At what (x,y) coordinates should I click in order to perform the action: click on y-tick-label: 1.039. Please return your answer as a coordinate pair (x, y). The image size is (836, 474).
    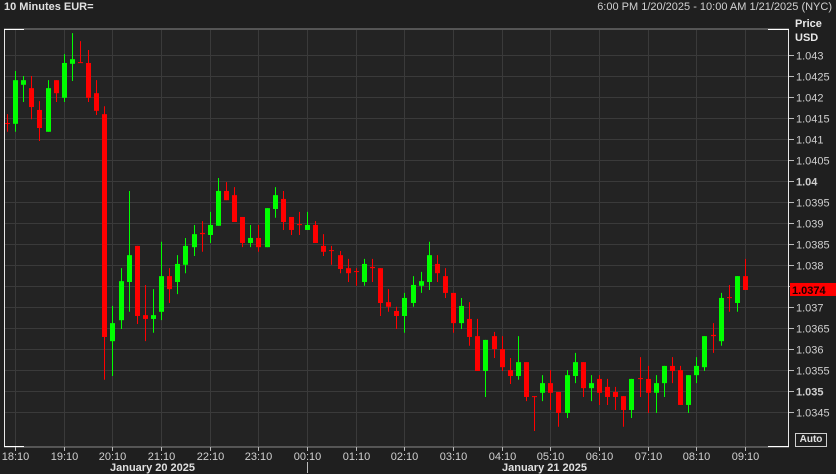
    Looking at the image, I should click on (810, 225).